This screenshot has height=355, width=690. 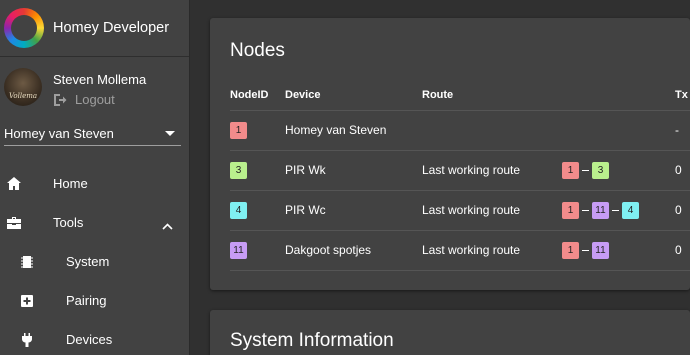 I want to click on brand-header: Homey Developer, so click(x=94, y=28).